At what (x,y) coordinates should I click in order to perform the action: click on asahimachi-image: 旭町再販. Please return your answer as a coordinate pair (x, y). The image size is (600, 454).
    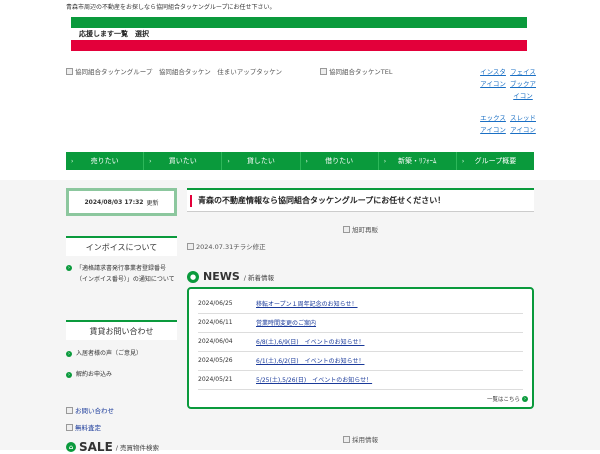
    Looking at the image, I should click on (360, 229).